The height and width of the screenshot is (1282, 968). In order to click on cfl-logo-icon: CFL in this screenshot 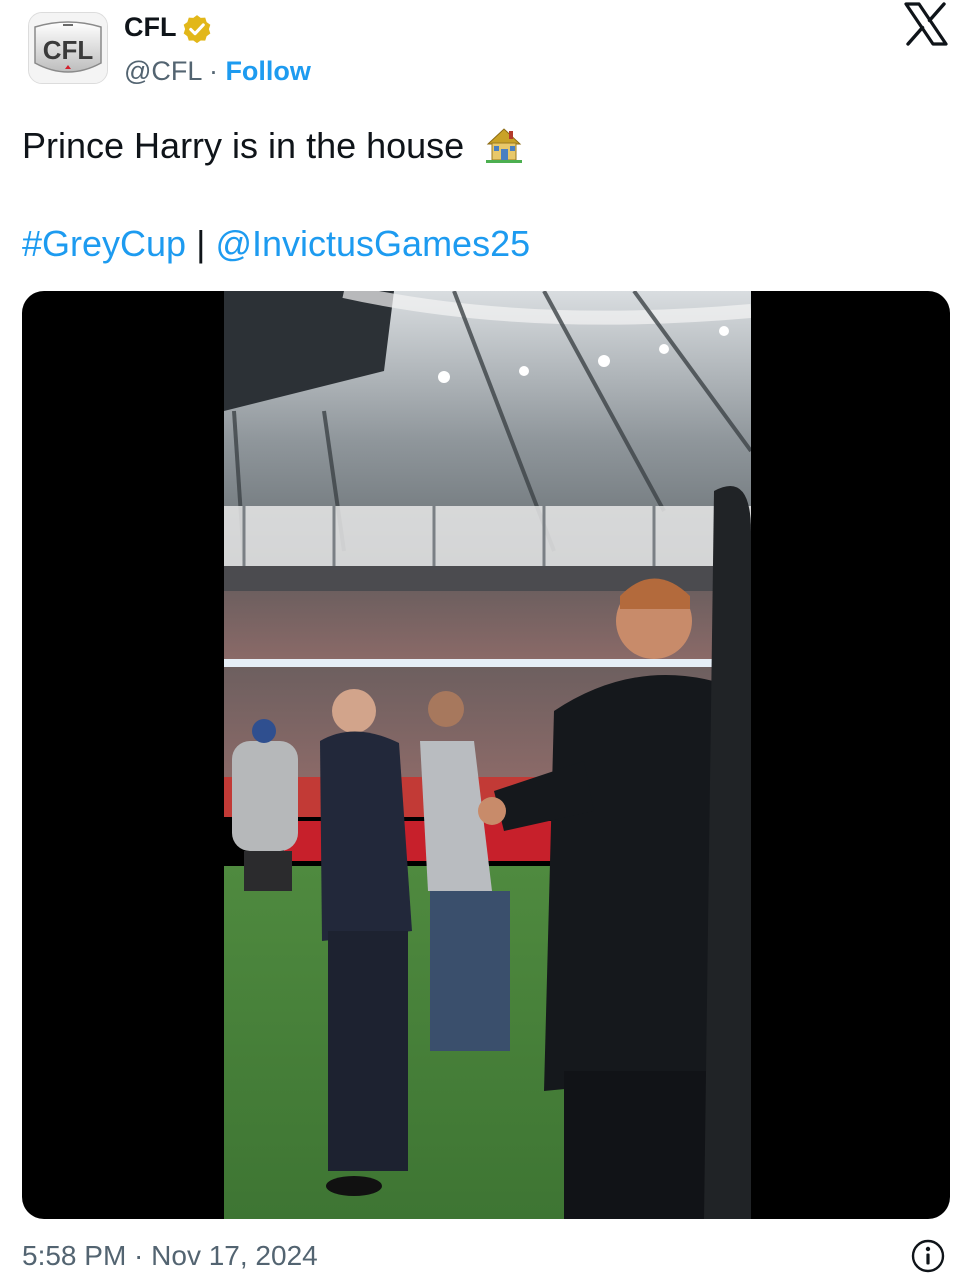, I will do `click(68, 48)`.